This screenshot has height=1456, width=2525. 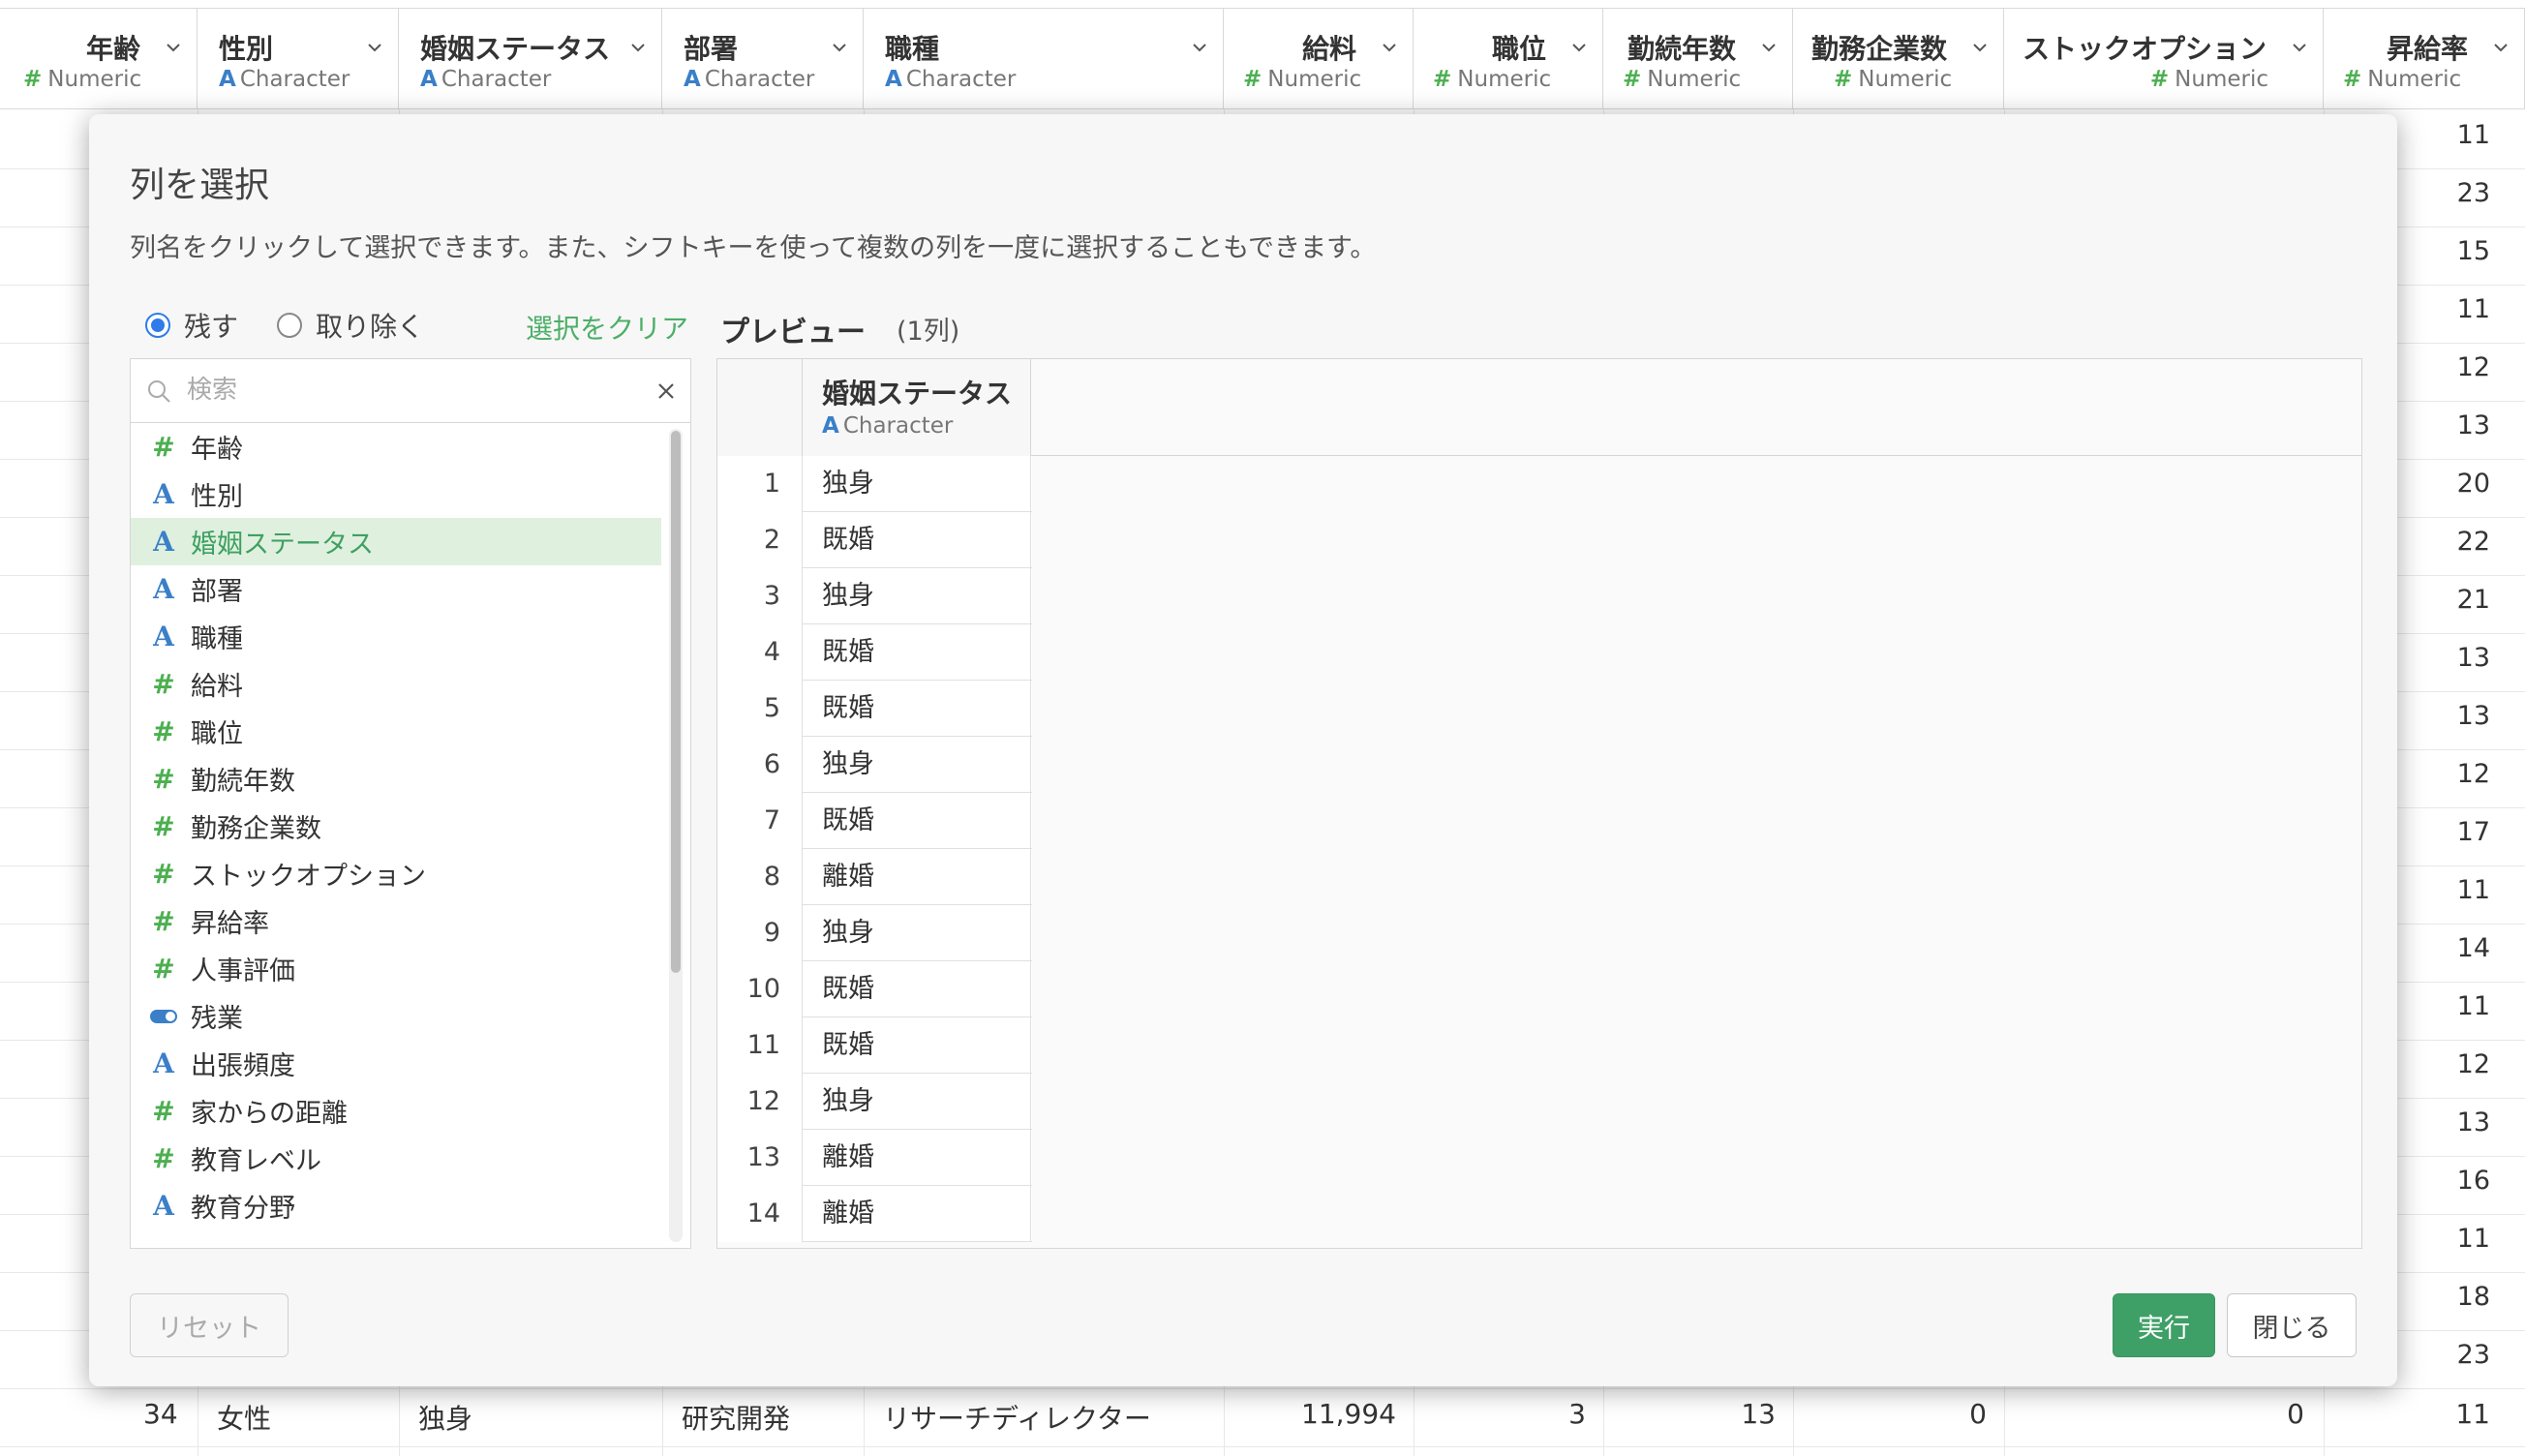 What do you see at coordinates (191, 326) in the screenshot?
I see `radio-keep: 残す` at bounding box center [191, 326].